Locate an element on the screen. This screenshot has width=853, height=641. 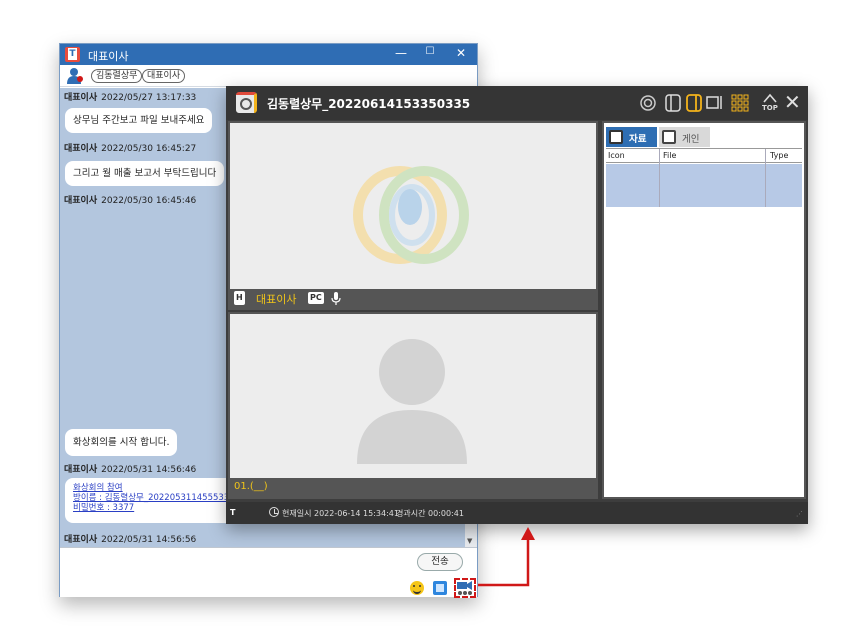
chat-titlebar: 대표이사 — ☐ ✕ is located at coordinates (268, 54).